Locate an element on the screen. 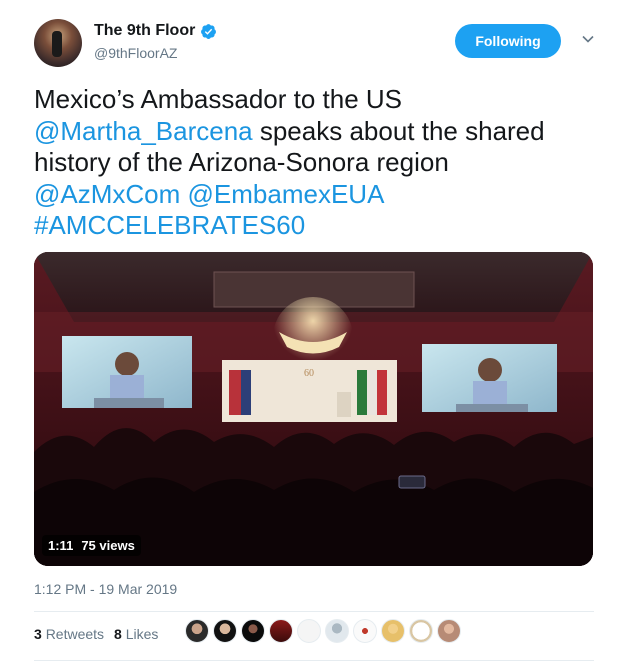  liker-avatars is located at coordinates (323, 631).